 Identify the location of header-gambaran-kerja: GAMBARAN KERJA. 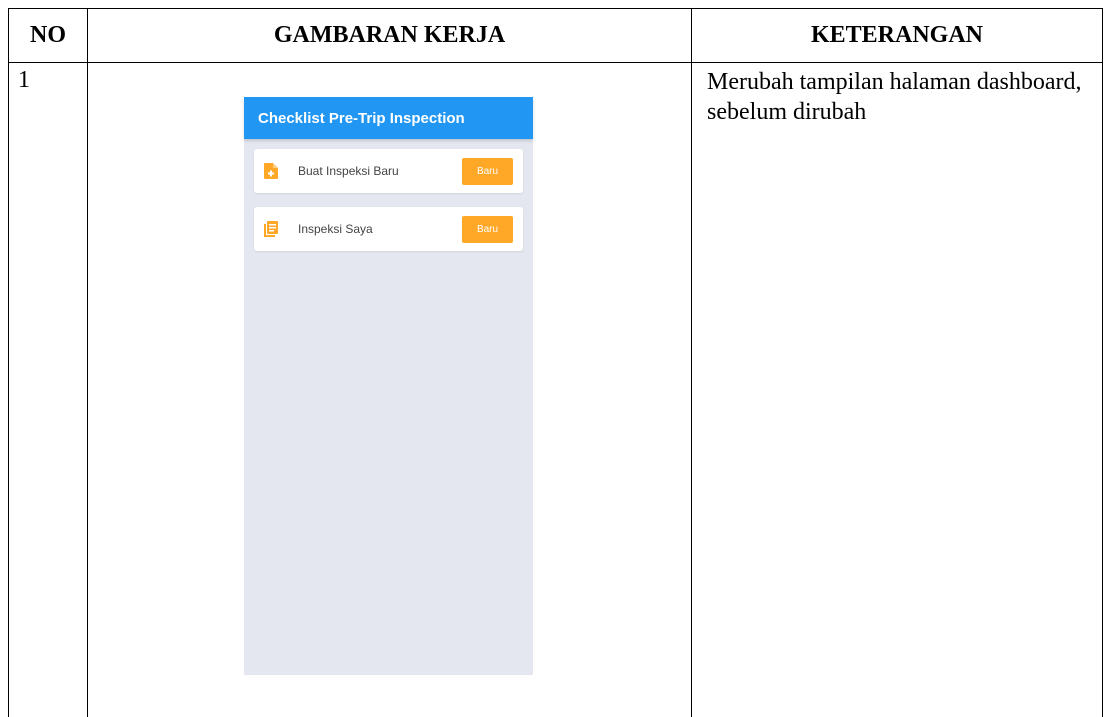
(390, 36).